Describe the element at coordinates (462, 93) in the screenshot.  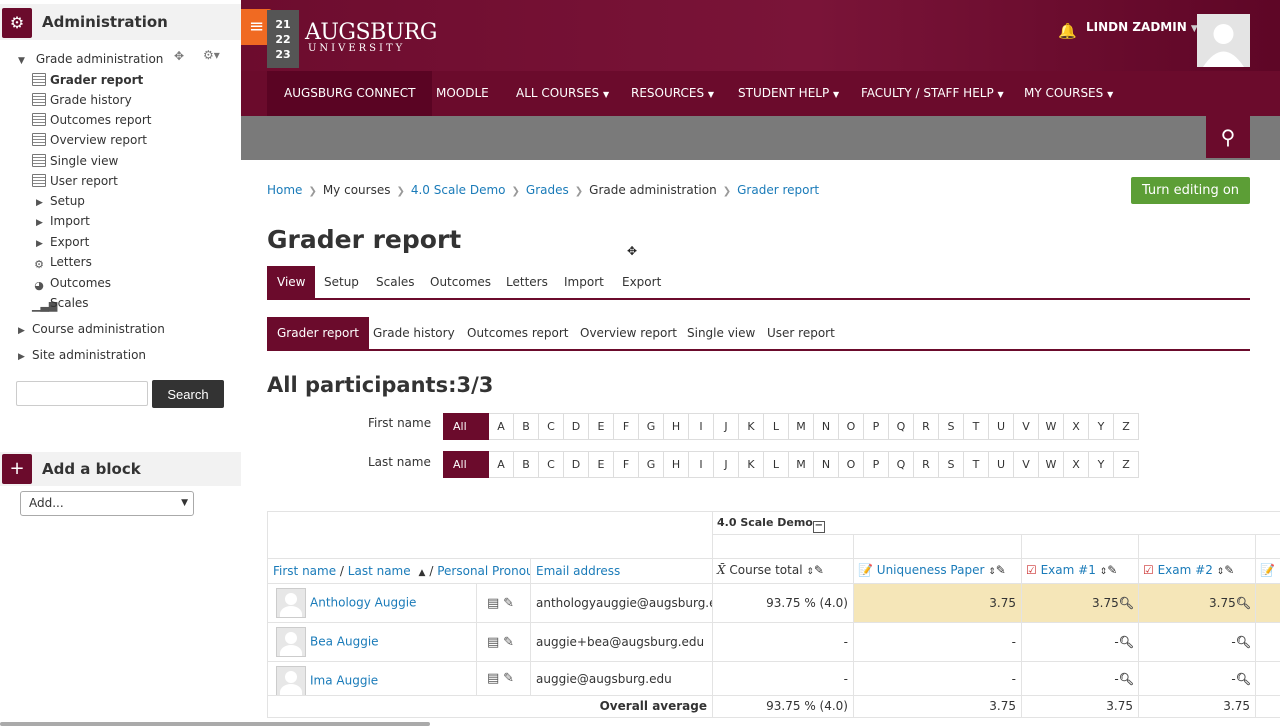
I see `nav-moodle: MOODLE` at that location.